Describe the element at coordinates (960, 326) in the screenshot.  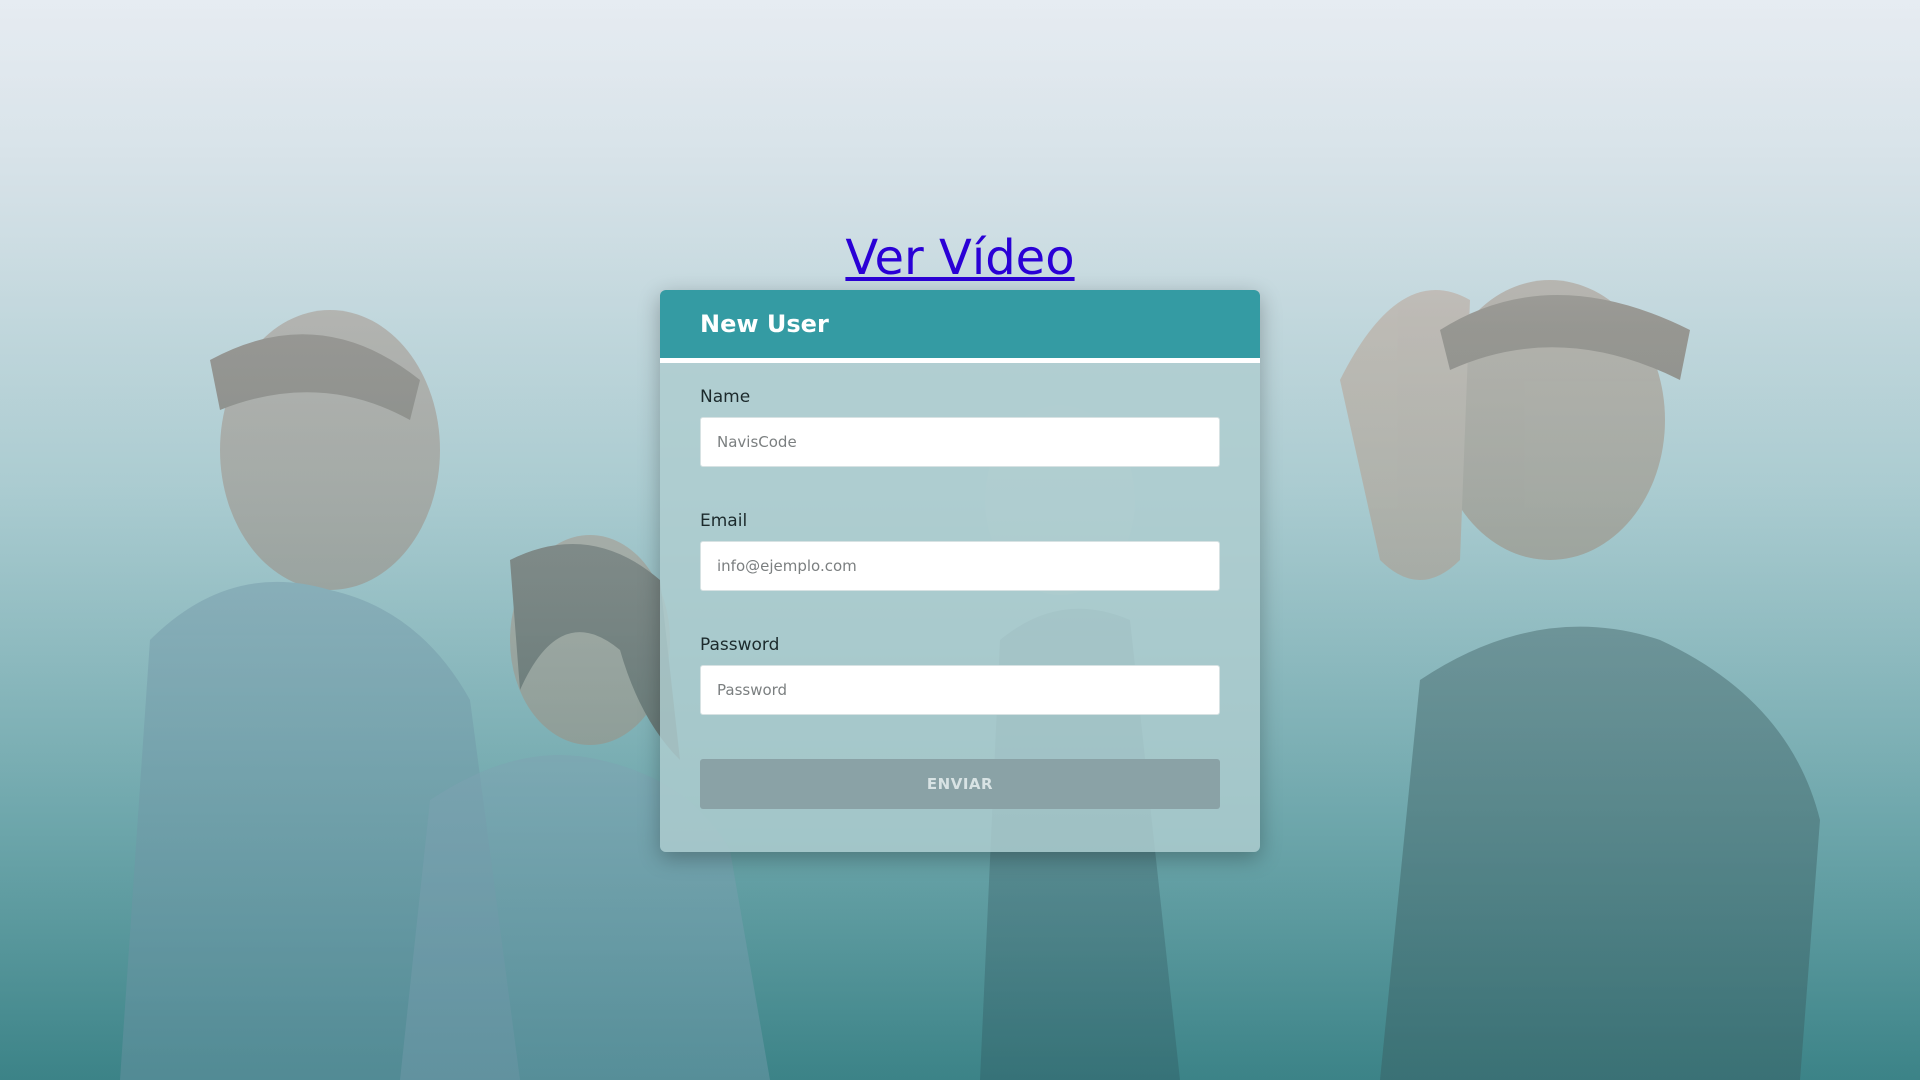
I see `card-header: New User` at that location.